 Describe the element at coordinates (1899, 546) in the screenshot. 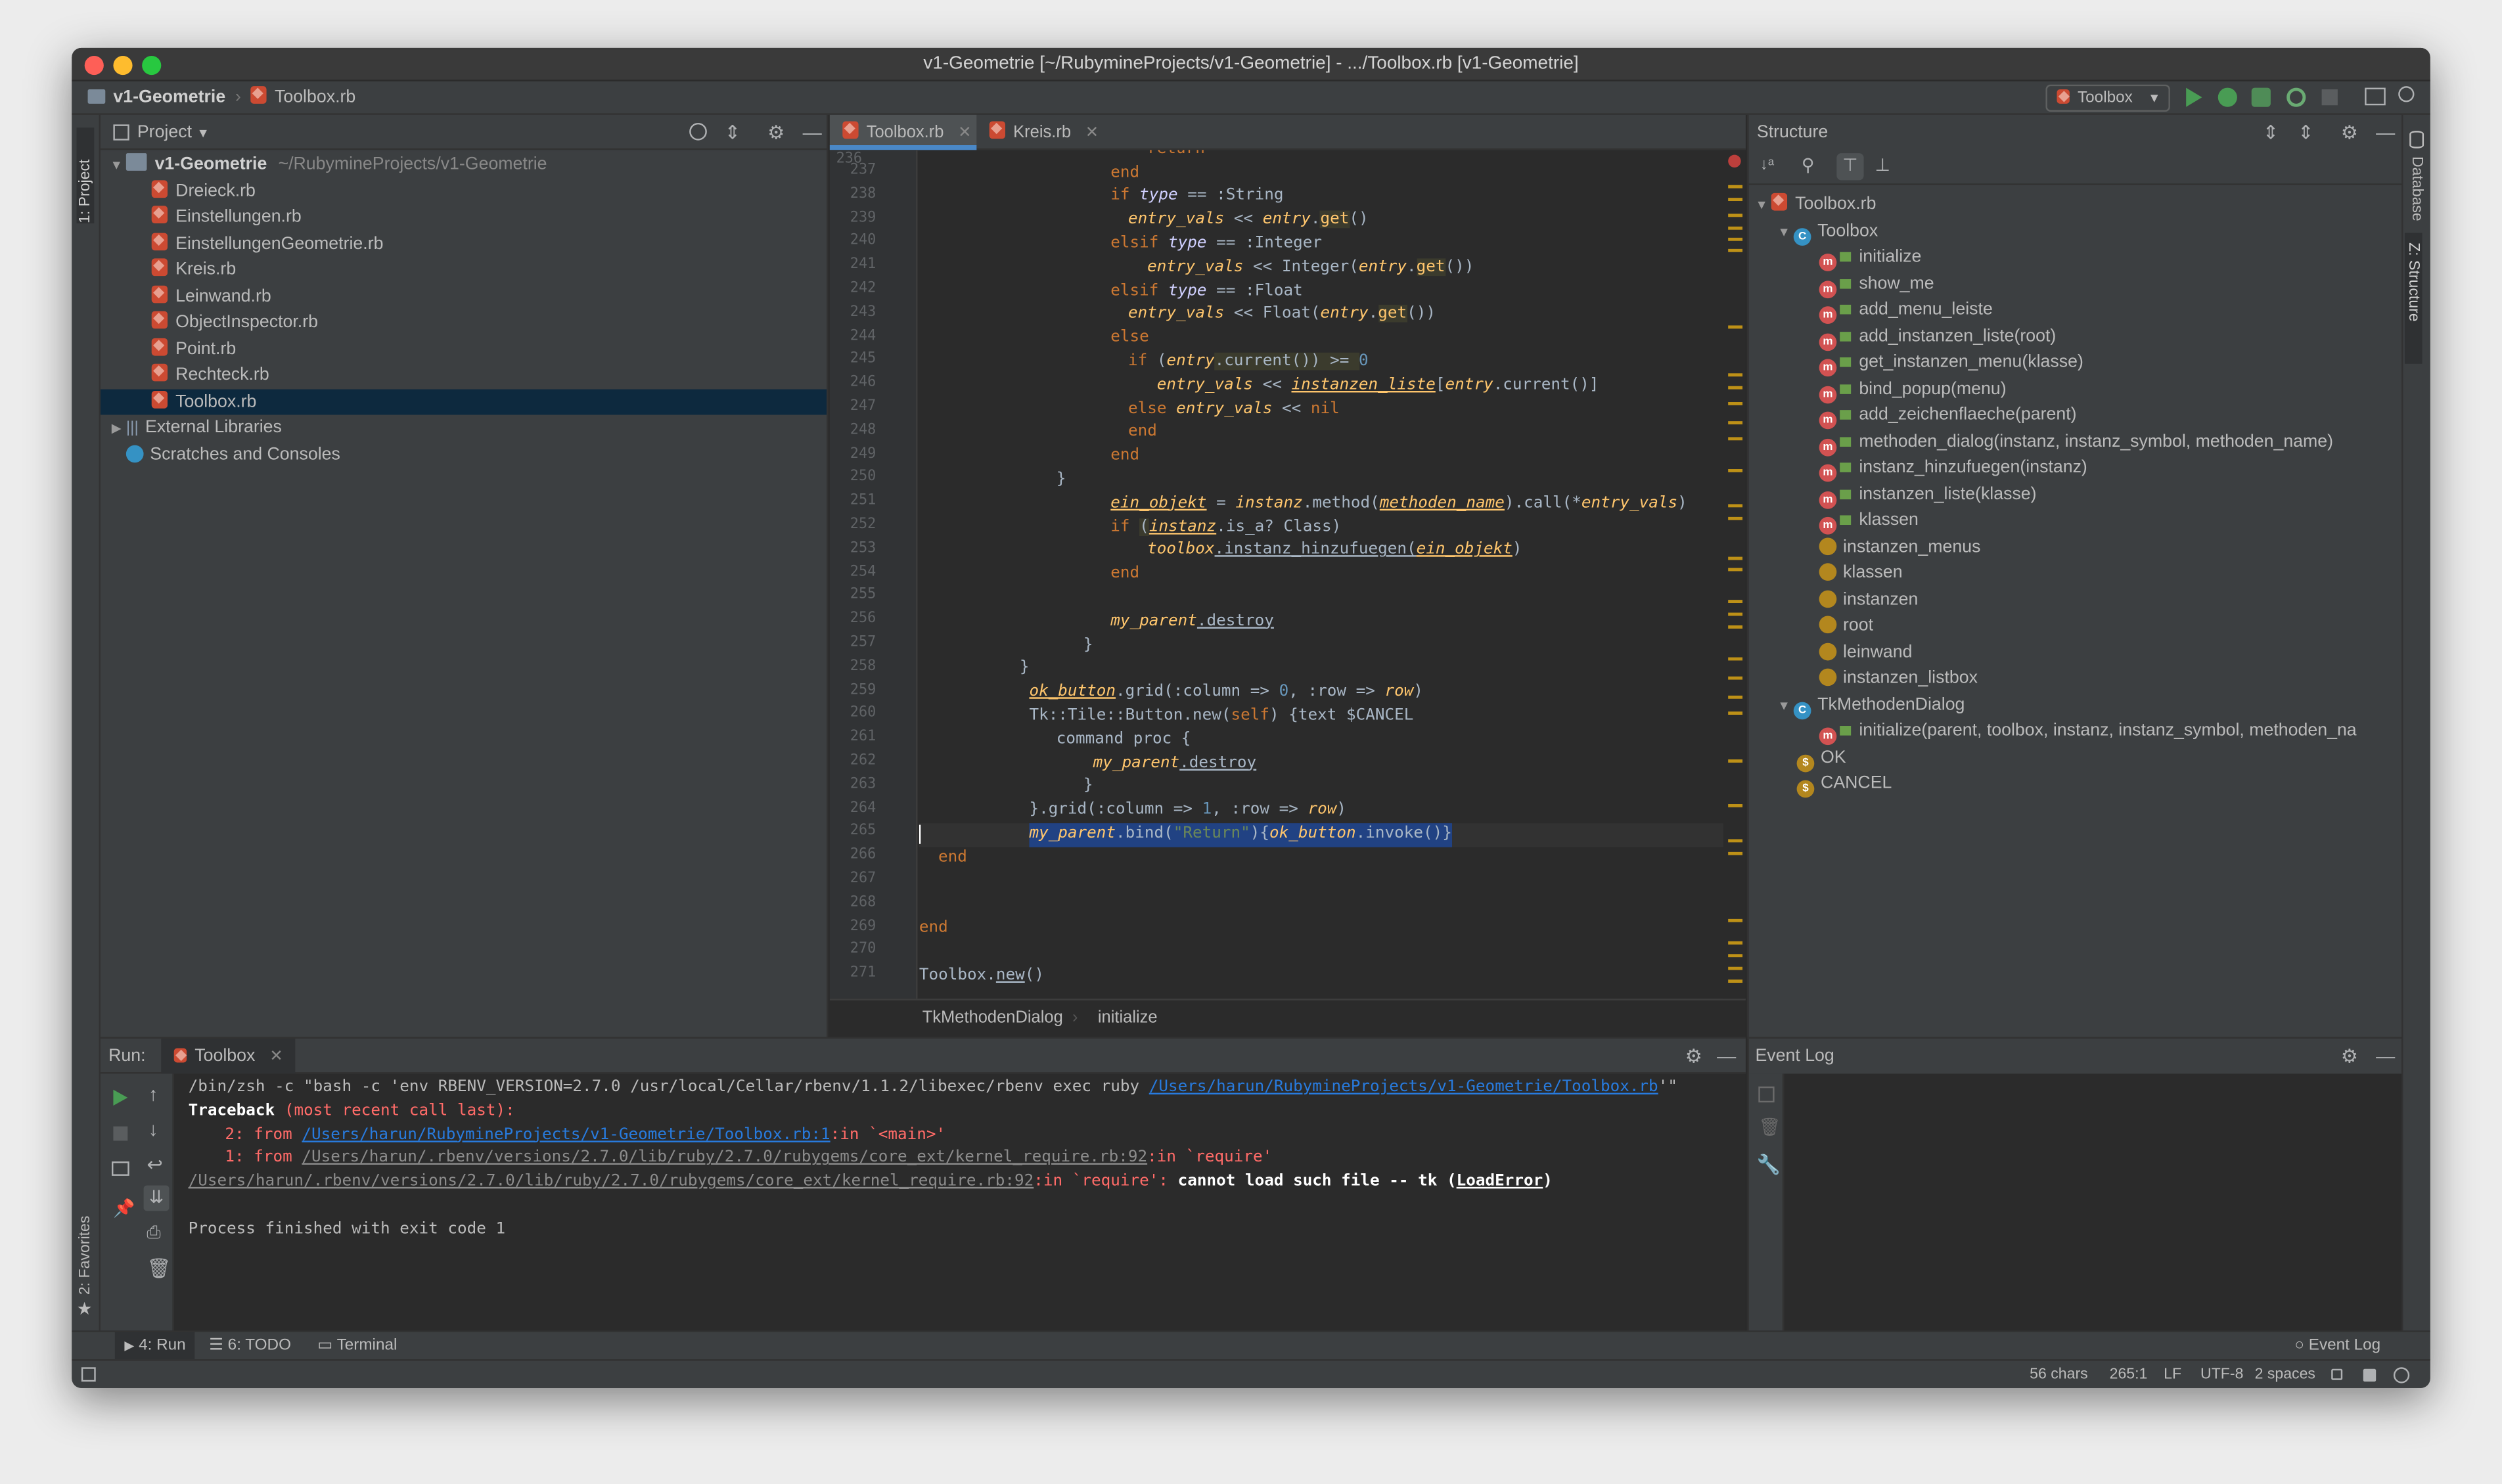

I see `structure-field: instanzen_menus` at that location.